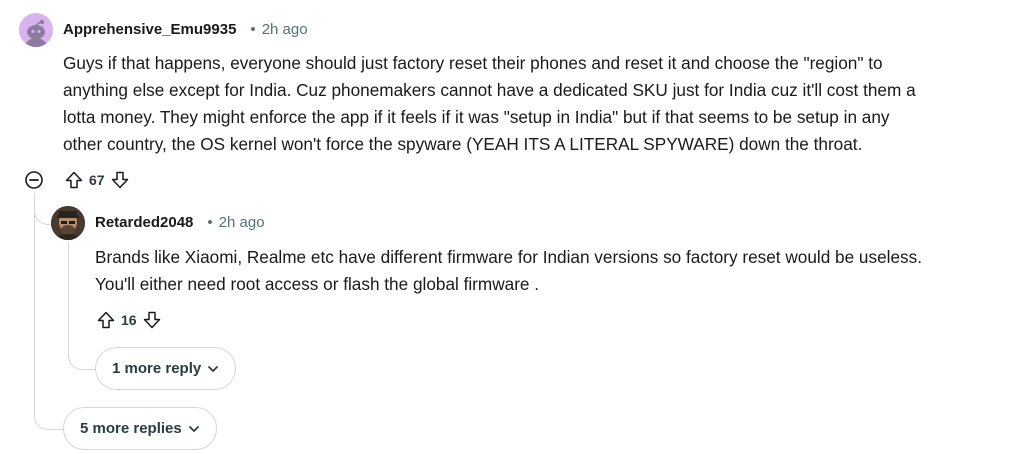  I want to click on minus-circle-icon, so click(34, 180).